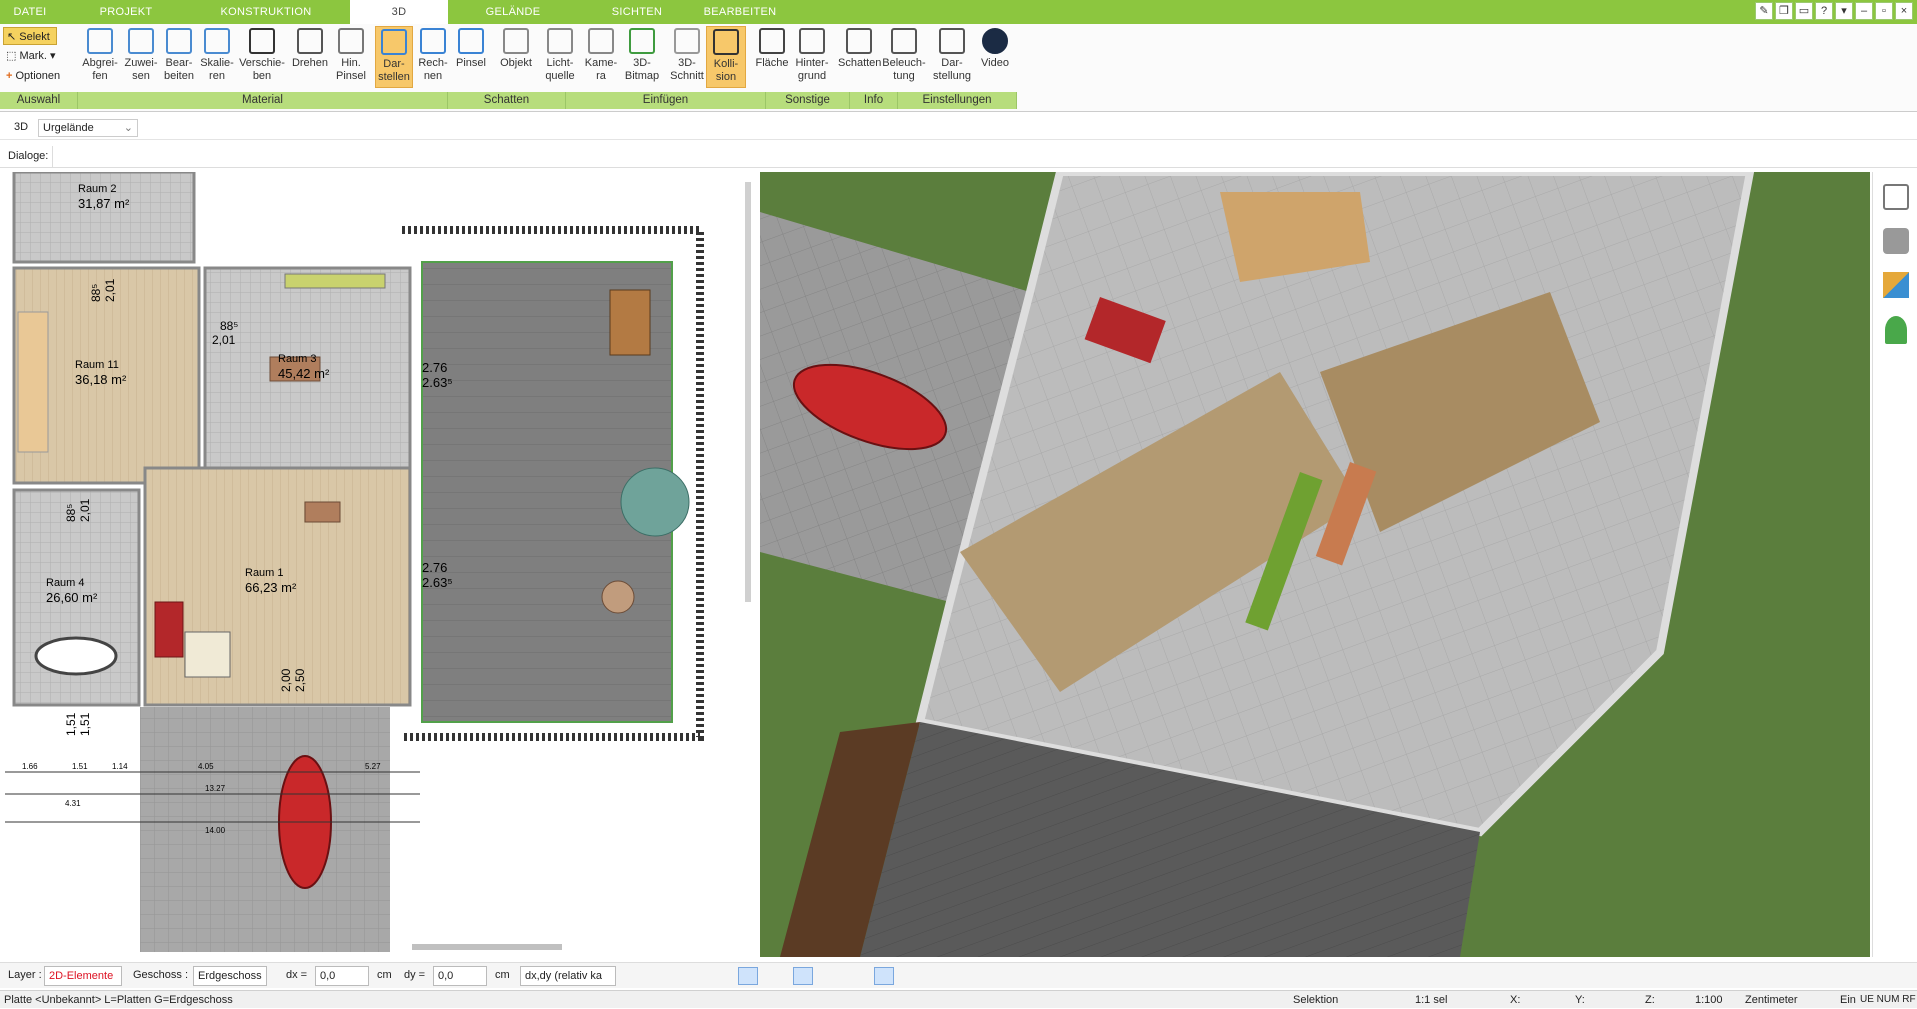  What do you see at coordinates (1804, 11) in the screenshot?
I see `windows-icon: ▭` at bounding box center [1804, 11].